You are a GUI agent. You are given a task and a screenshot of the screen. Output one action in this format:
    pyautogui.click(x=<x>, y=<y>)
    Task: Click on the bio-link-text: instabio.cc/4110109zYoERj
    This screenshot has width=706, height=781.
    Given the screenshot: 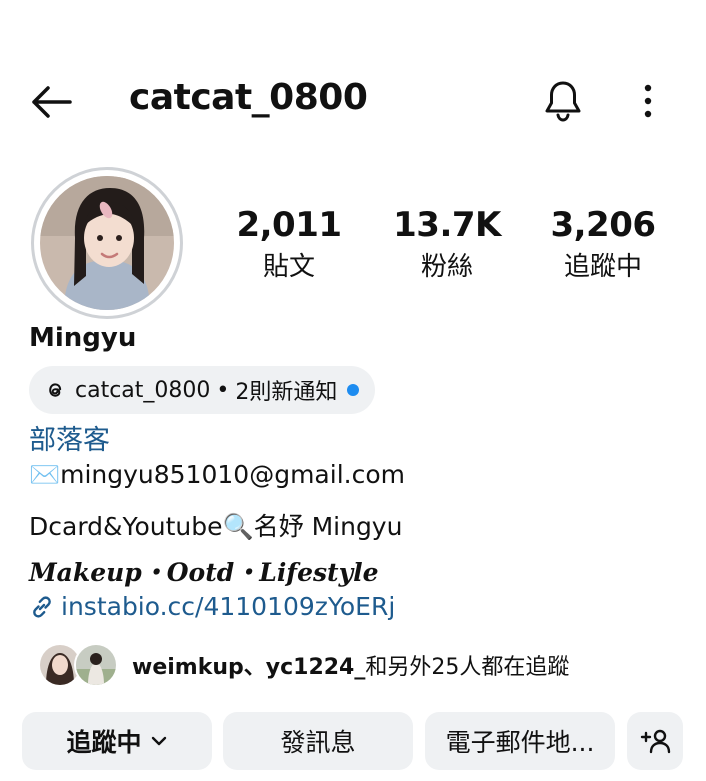 What is the action you would take?
    pyautogui.click(x=228, y=606)
    